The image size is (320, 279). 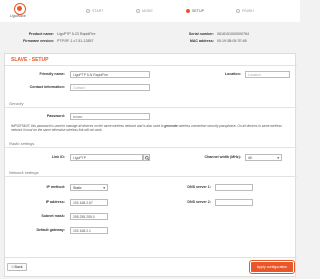 What do you see at coordinates (16, 103) in the screenshot?
I see `security-heading: Security` at bounding box center [16, 103].